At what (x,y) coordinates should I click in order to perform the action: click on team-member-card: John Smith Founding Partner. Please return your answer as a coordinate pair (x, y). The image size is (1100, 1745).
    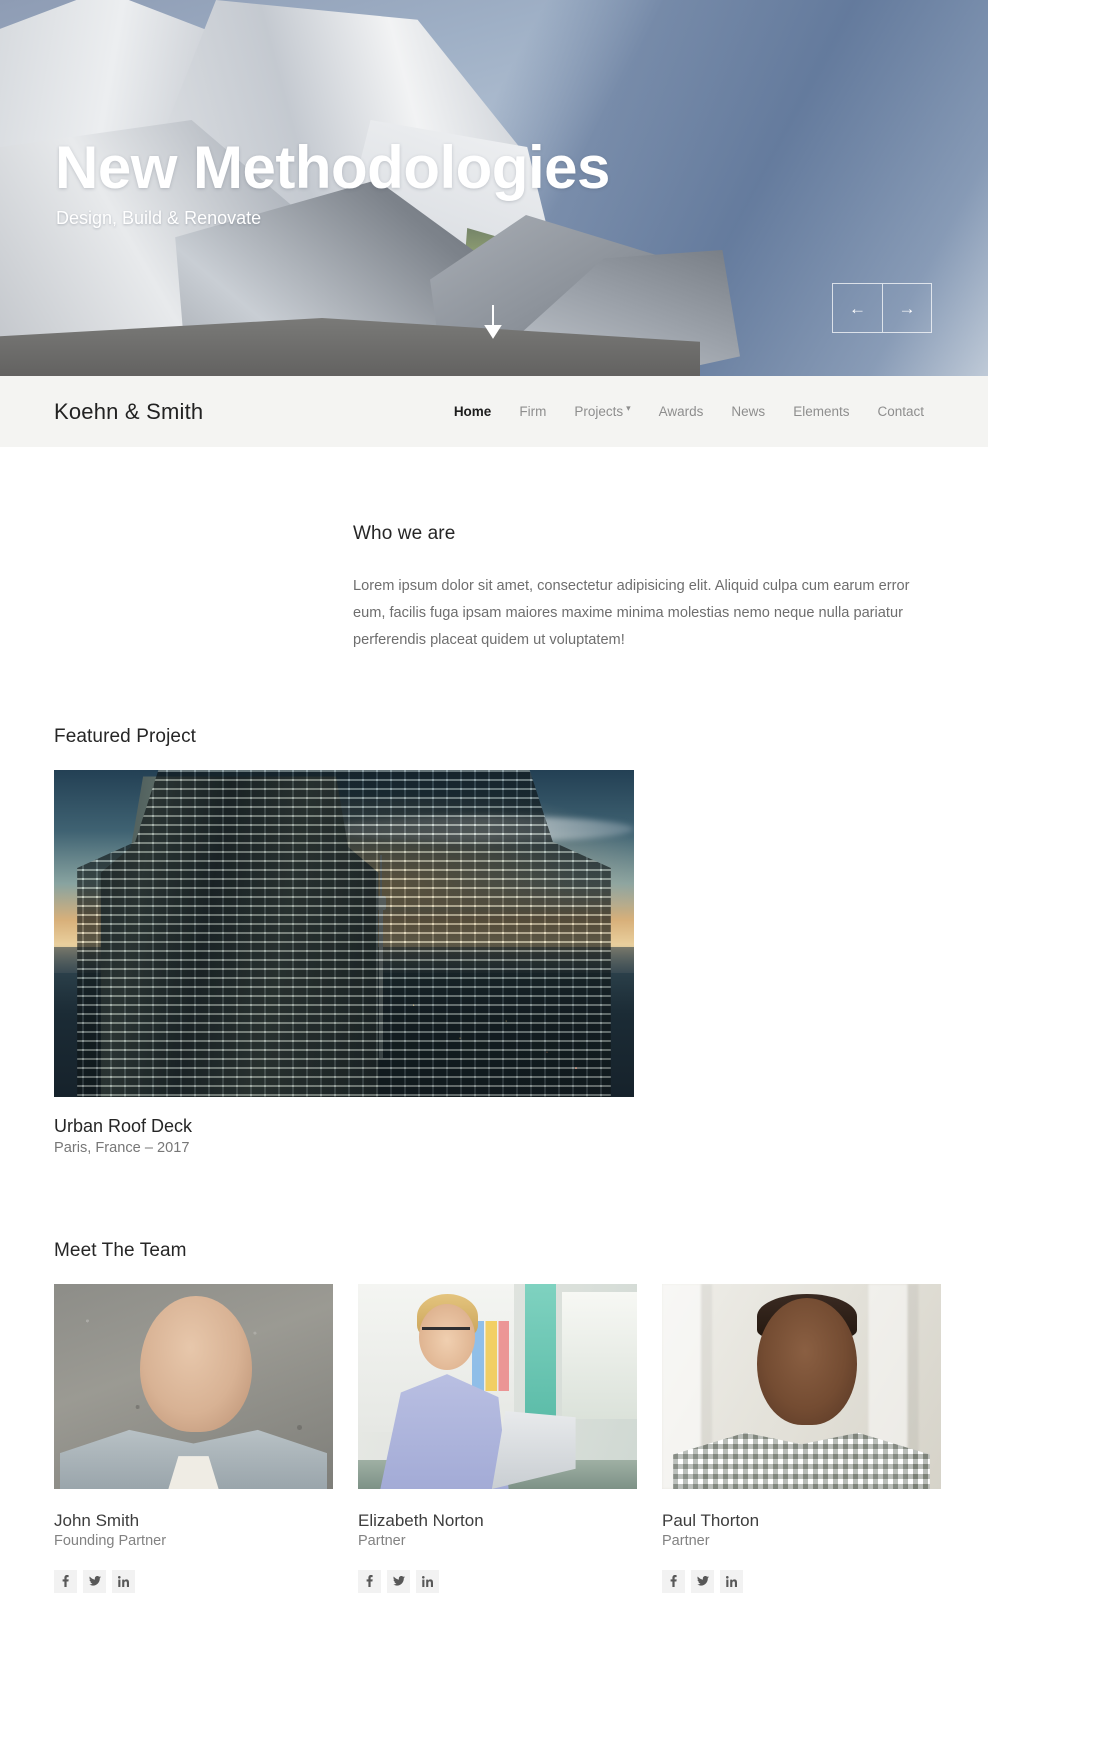
    Looking at the image, I should click on (193, 1438).